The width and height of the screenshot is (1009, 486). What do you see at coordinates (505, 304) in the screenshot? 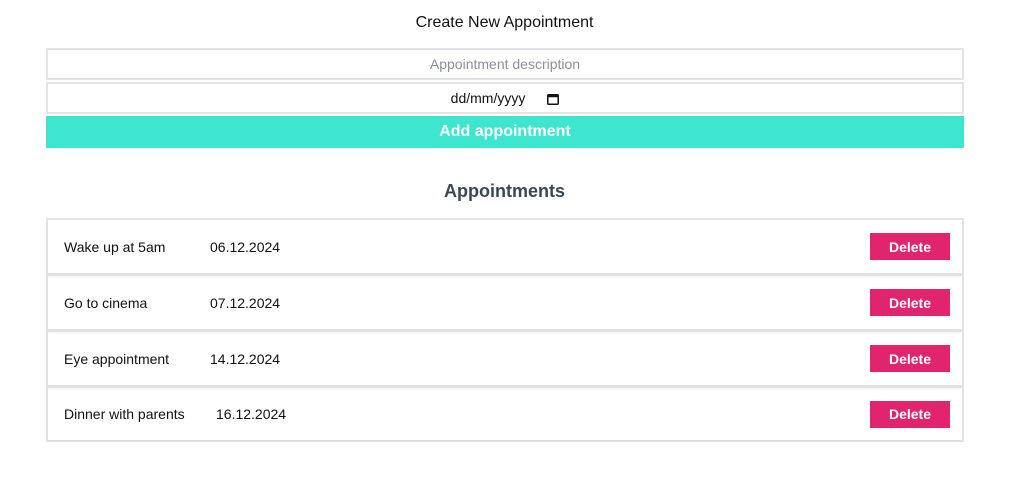
I see `list-item: Go to cinema 07.12.2024 Delete` at bounding box center [505, 304].